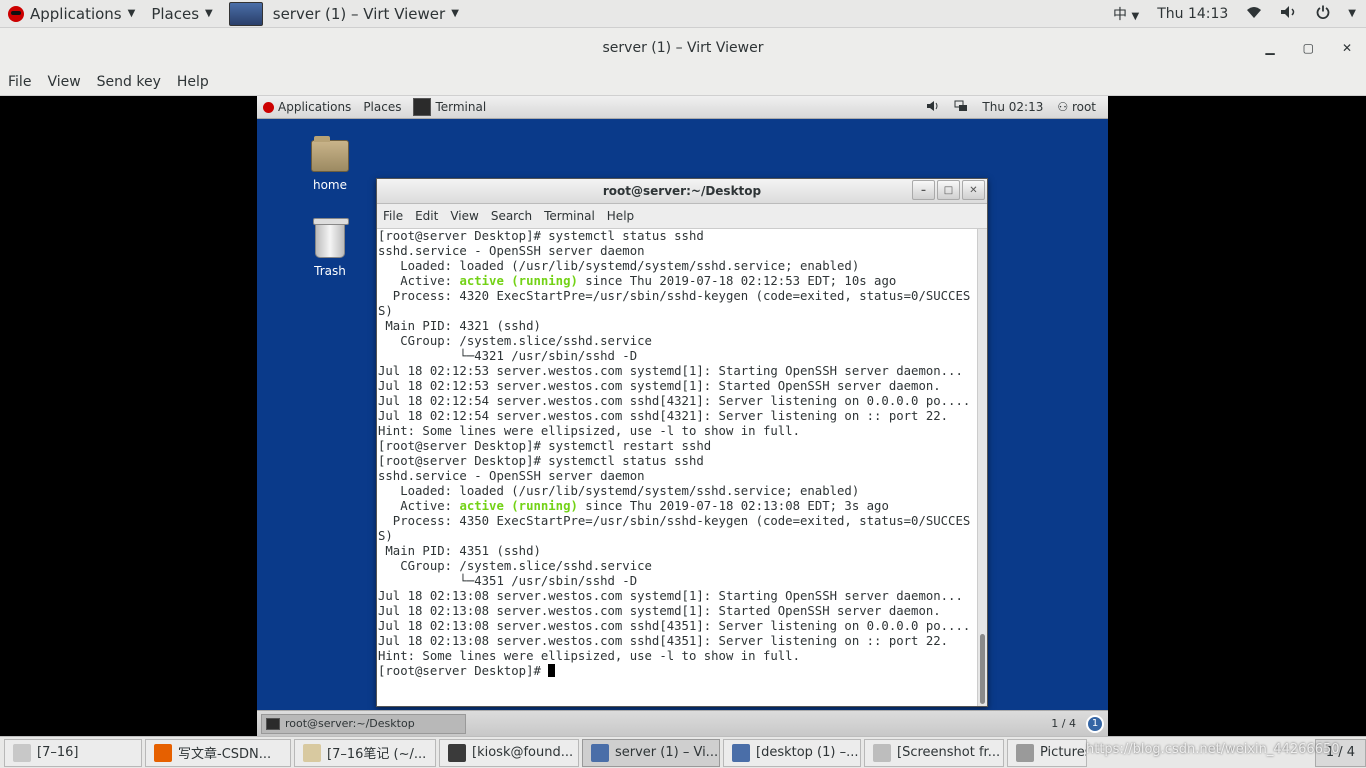  I want to click on guest-user-label: root, so click(1083, 107).